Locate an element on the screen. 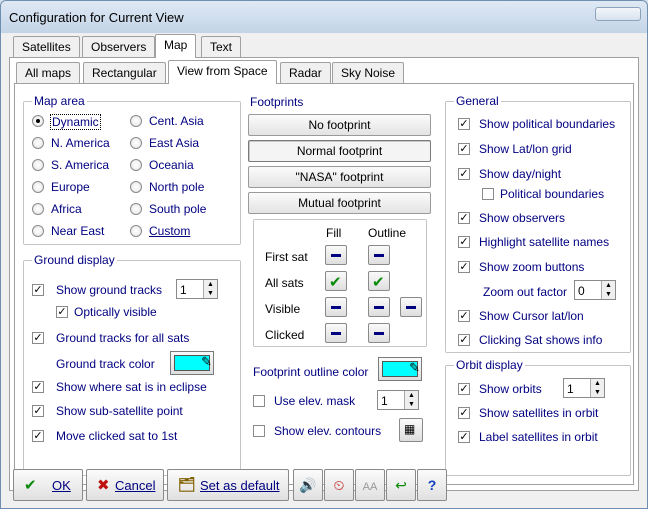 Image resolution: width=648 pixels, height=509 pixels. check-cursor-latlon: ✓ is located at coordinates (464, 316).